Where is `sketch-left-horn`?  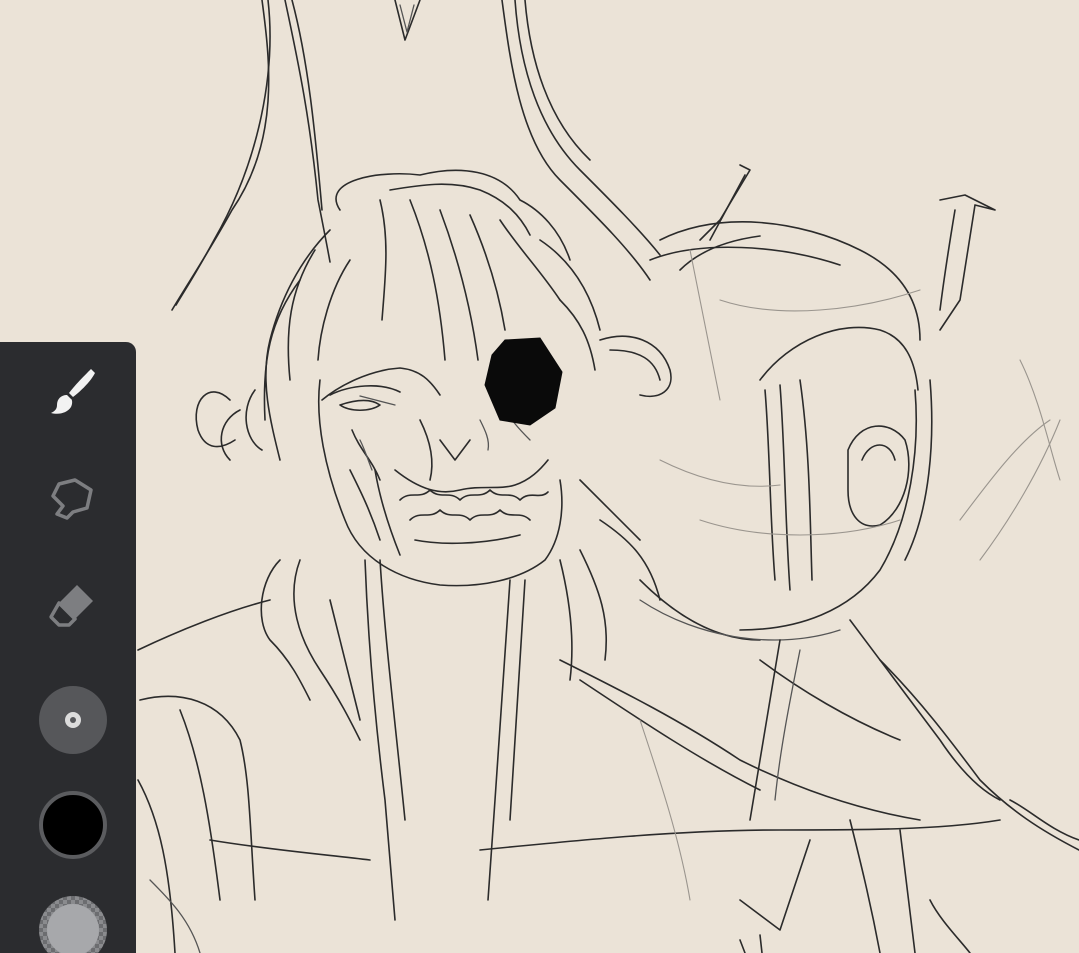 sketch-left-horn is located at coordinates (296, 155).